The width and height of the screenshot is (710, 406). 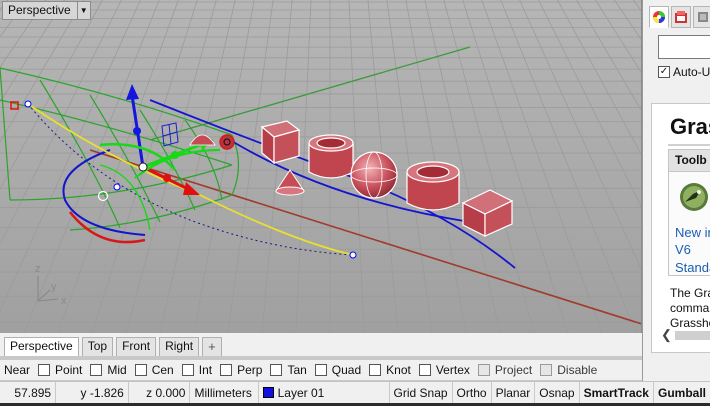 I want to click on horizontal-scrollbar: ❮, so click(x=685, y=335).